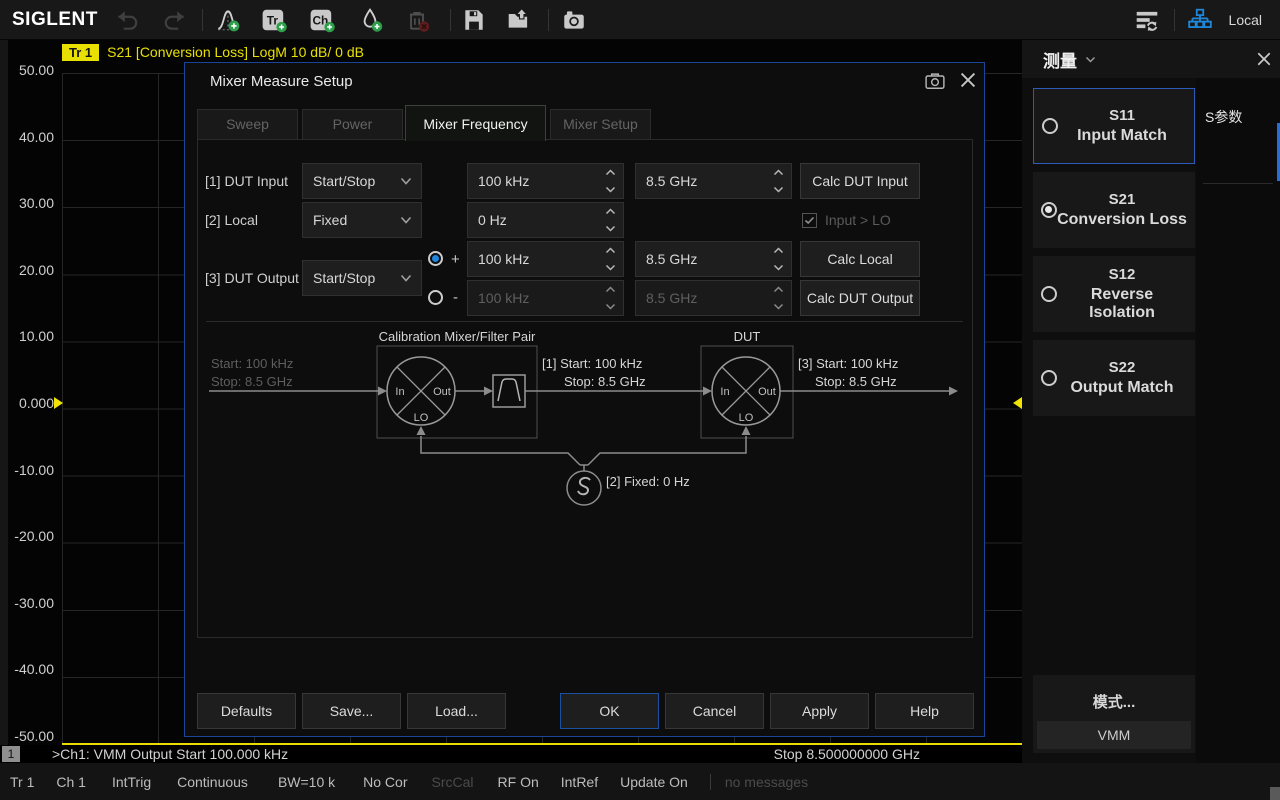 The image size is (1280, 800). Describe the element at coordinates (1264, 59) in the screenshot. I see `close-menu-icon` at that location.